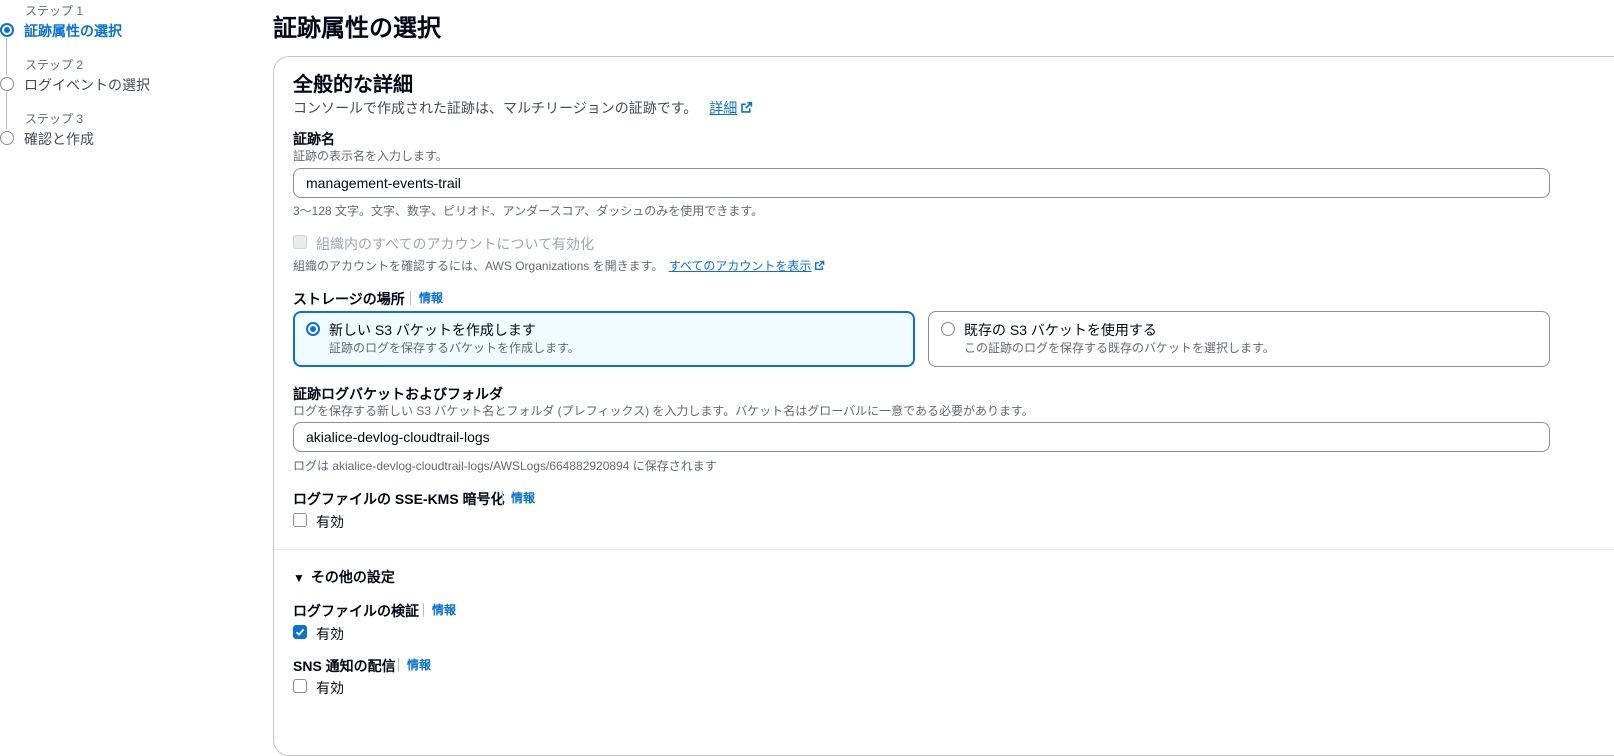 The width and height of the screenshot is (1614, 756). What do you see at coordinates (432, 330) in the screenshot?
I see `new-s3-bucket-title: 新しい S3 バケットを作成します` at bounding box center [432, 330].